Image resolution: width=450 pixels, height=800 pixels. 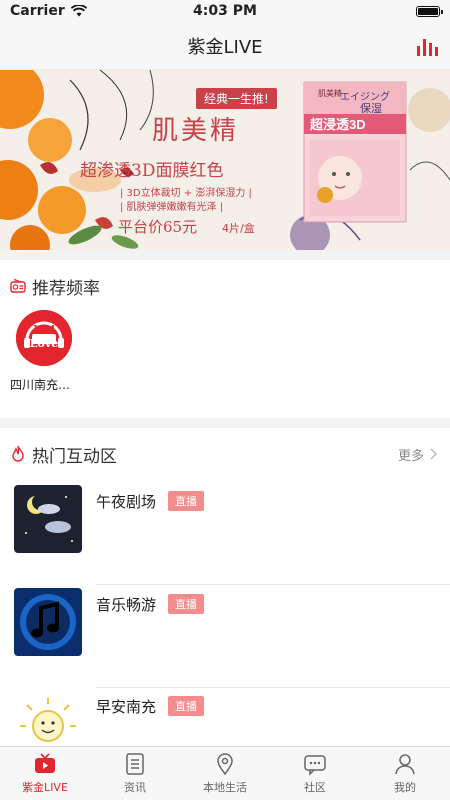 I want to click on banner-feature-1: | 3D立体裁切 + 澎湃保湿力 |, so click(x=186, y=193).